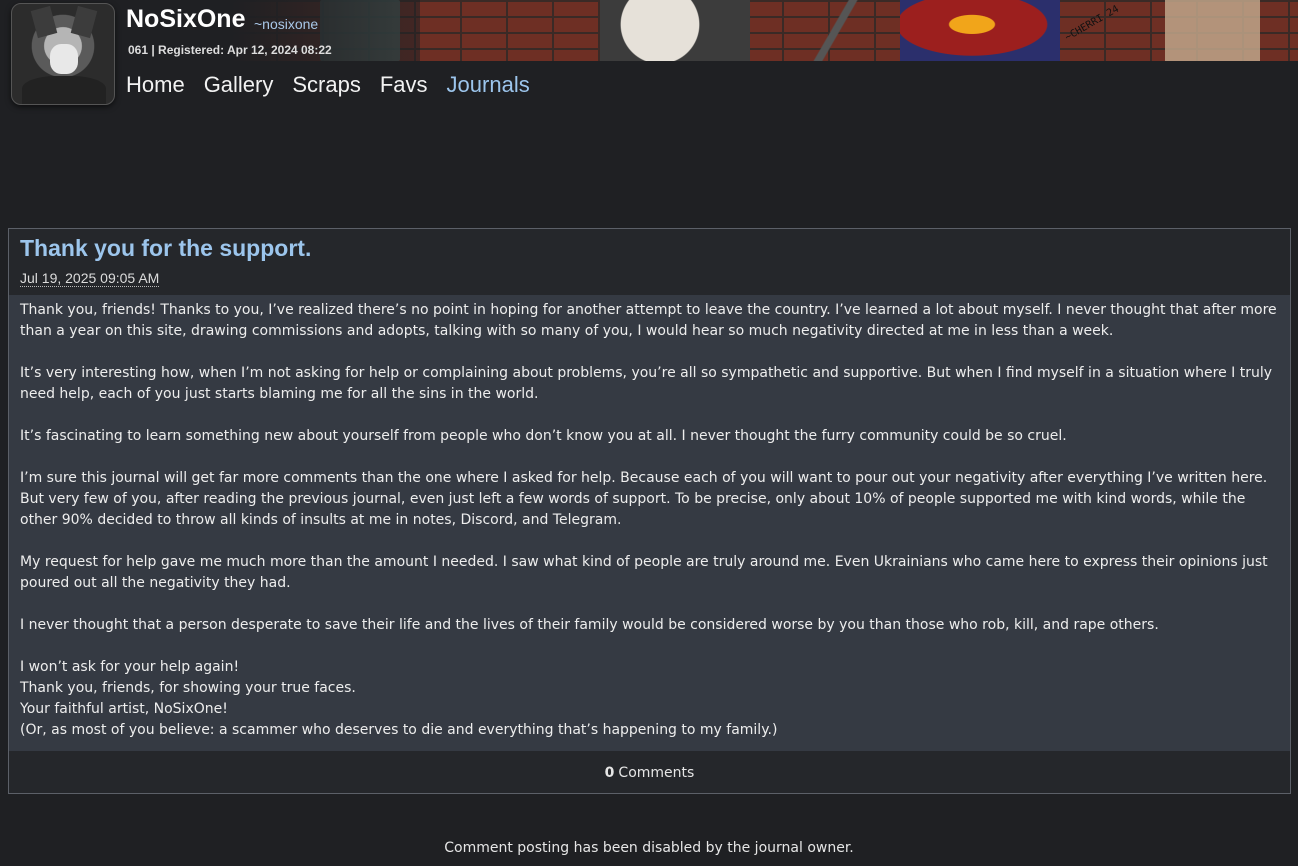  Describe the element at coordinates (675, 30) in the screenshot. I see `banner-art-character` at that location.